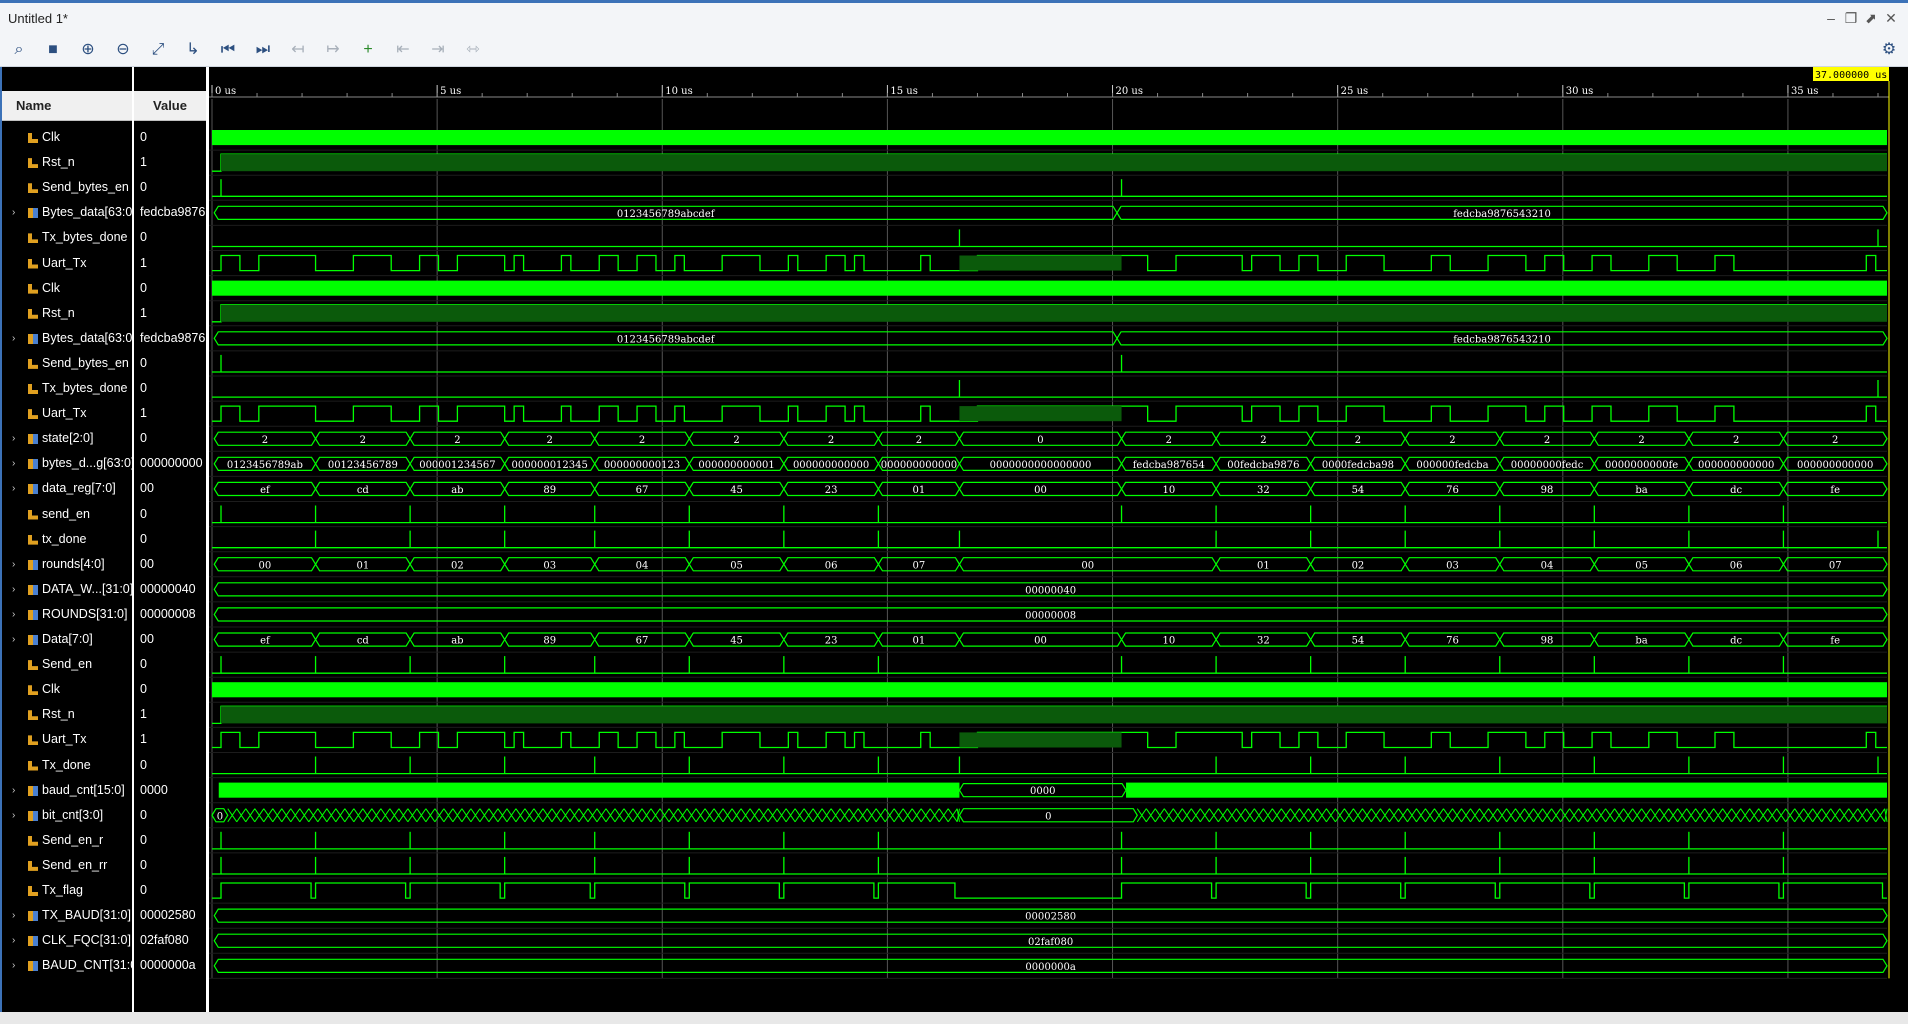 The image size is (1908, 1029). What do you see at coordinates (1891, 18) in the screenshot?
I see `close-icon: ✕` at bounding box center [1891, 18].